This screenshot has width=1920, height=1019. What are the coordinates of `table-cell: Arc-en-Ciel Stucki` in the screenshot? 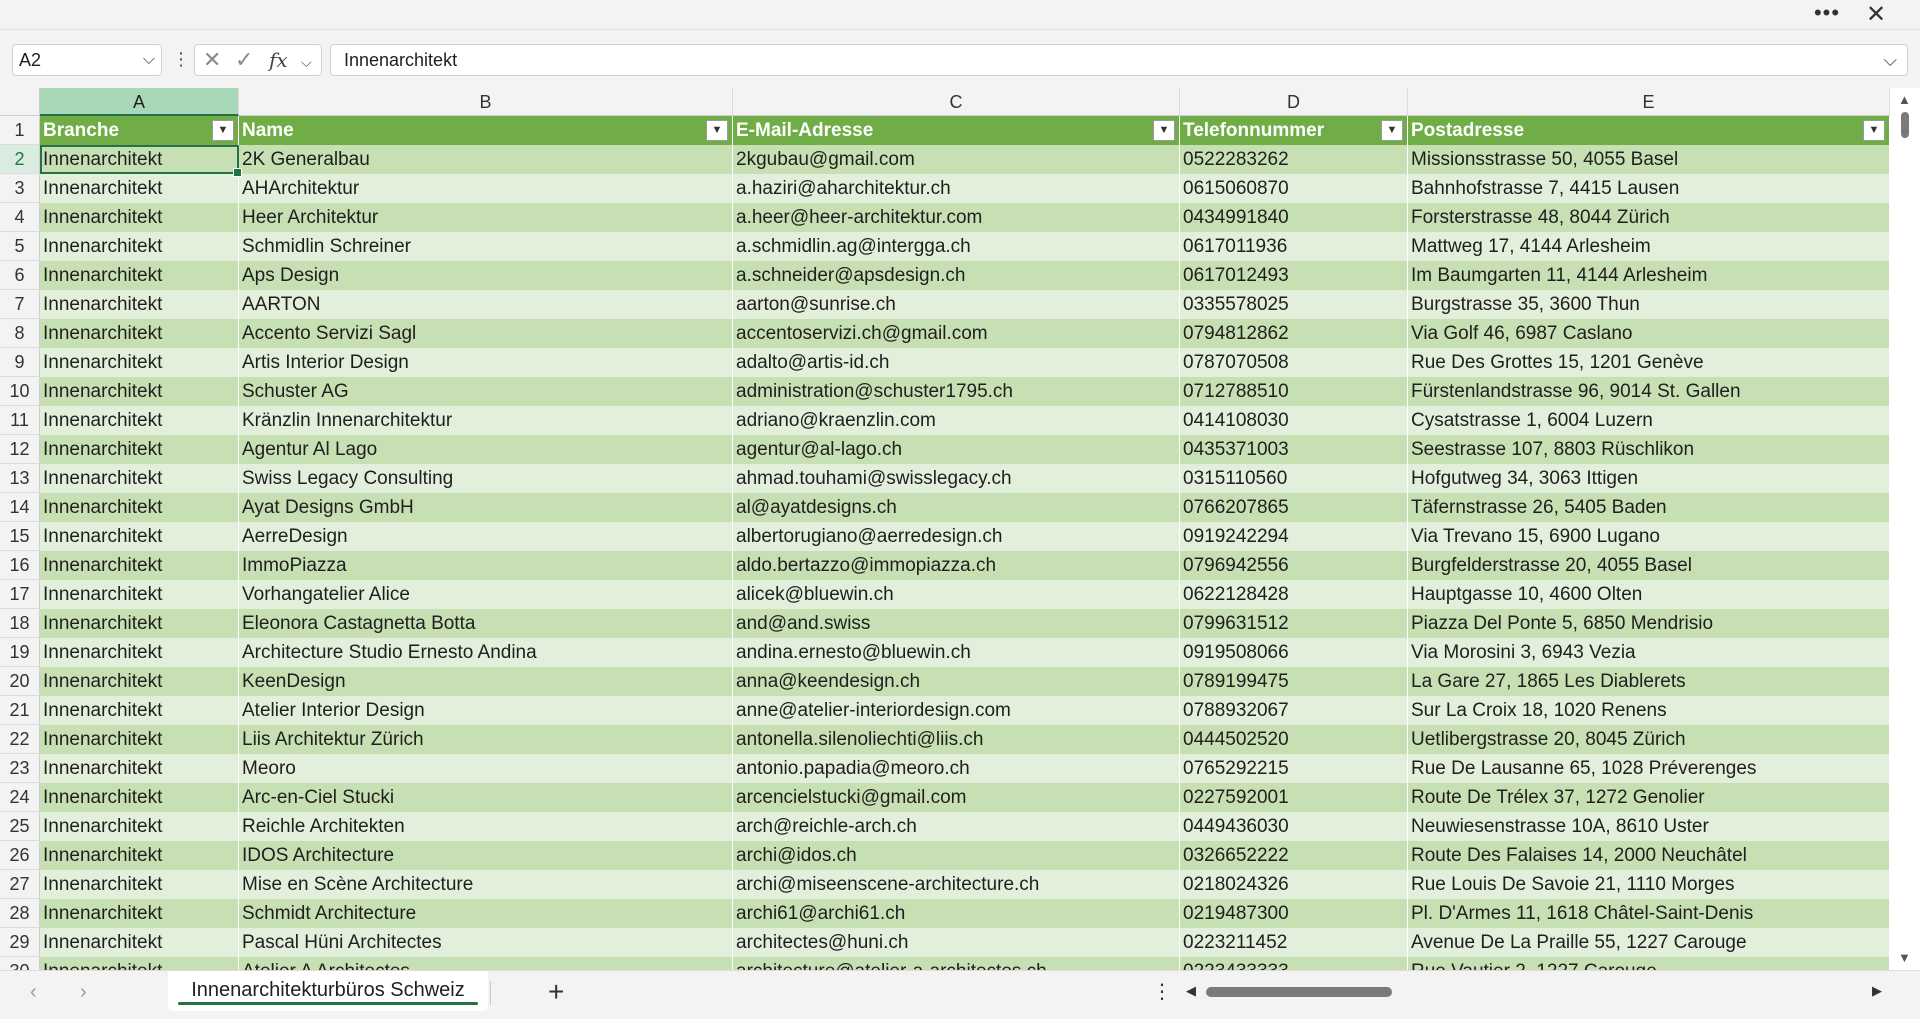 It's located at (486, 797).